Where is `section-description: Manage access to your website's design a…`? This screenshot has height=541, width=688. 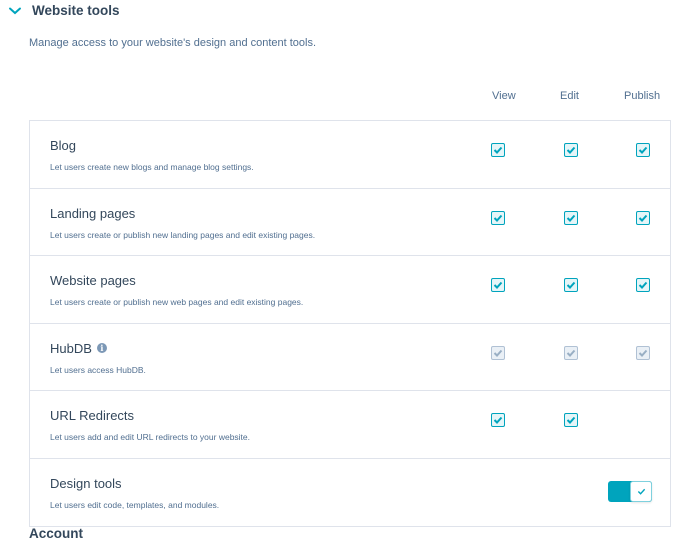
section-description: Manage access to your website's design a… is located at coordinates (173, 43).